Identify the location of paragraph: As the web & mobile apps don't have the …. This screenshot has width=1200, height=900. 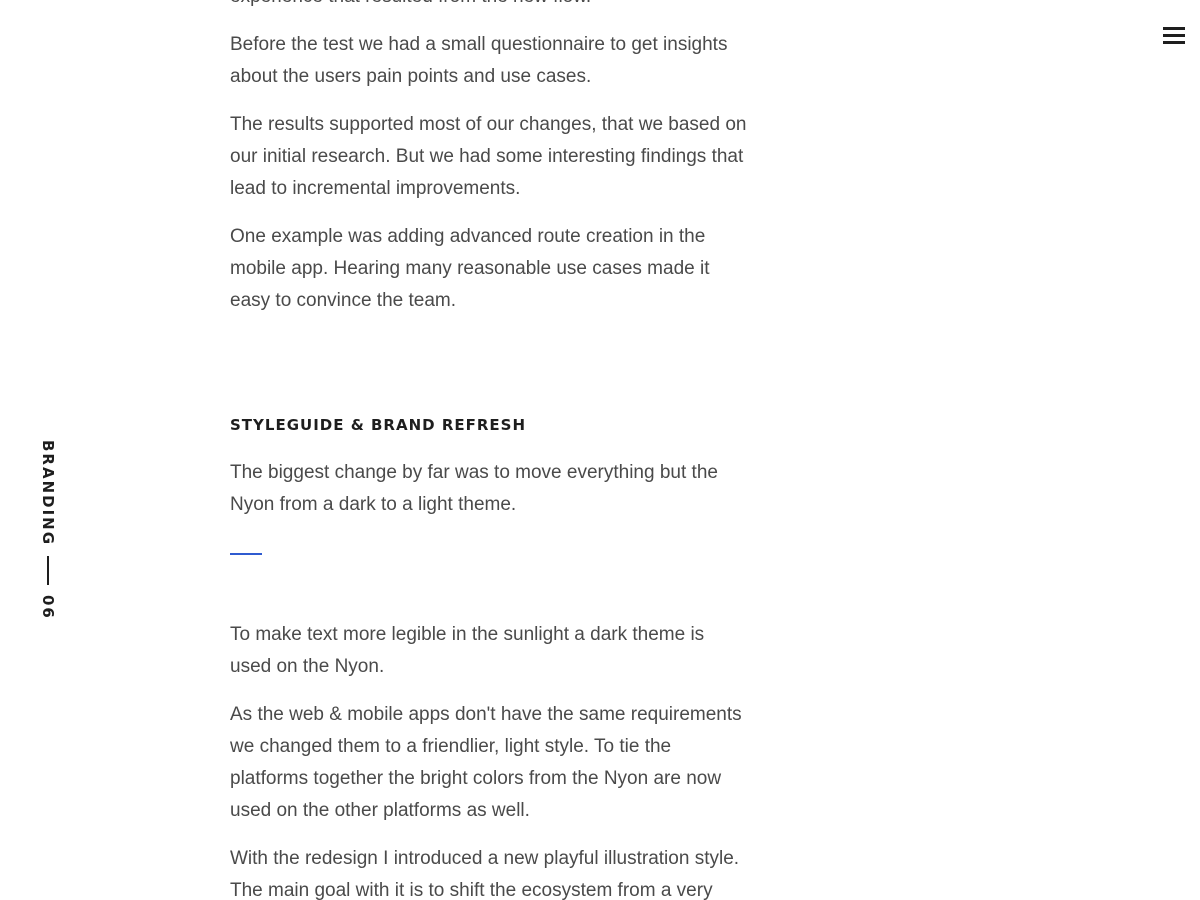
(486, 762).